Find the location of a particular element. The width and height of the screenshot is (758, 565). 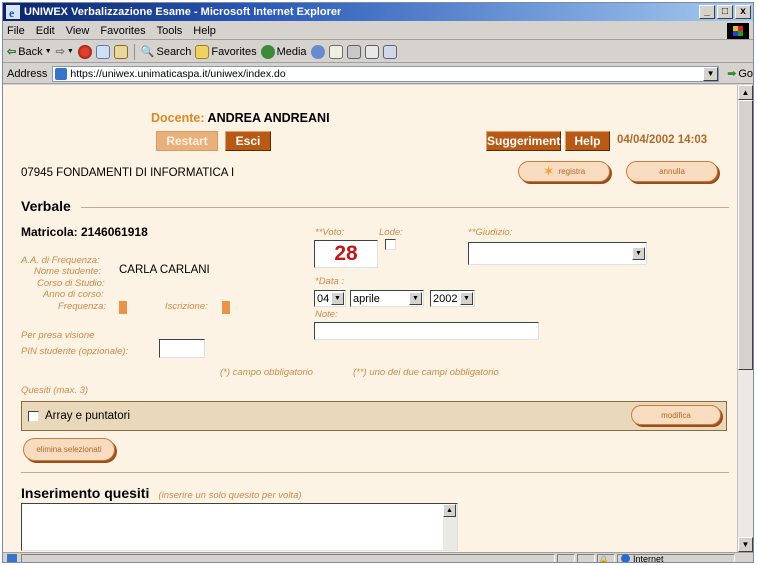

media-button: Media is located at coordinates (283, 51).